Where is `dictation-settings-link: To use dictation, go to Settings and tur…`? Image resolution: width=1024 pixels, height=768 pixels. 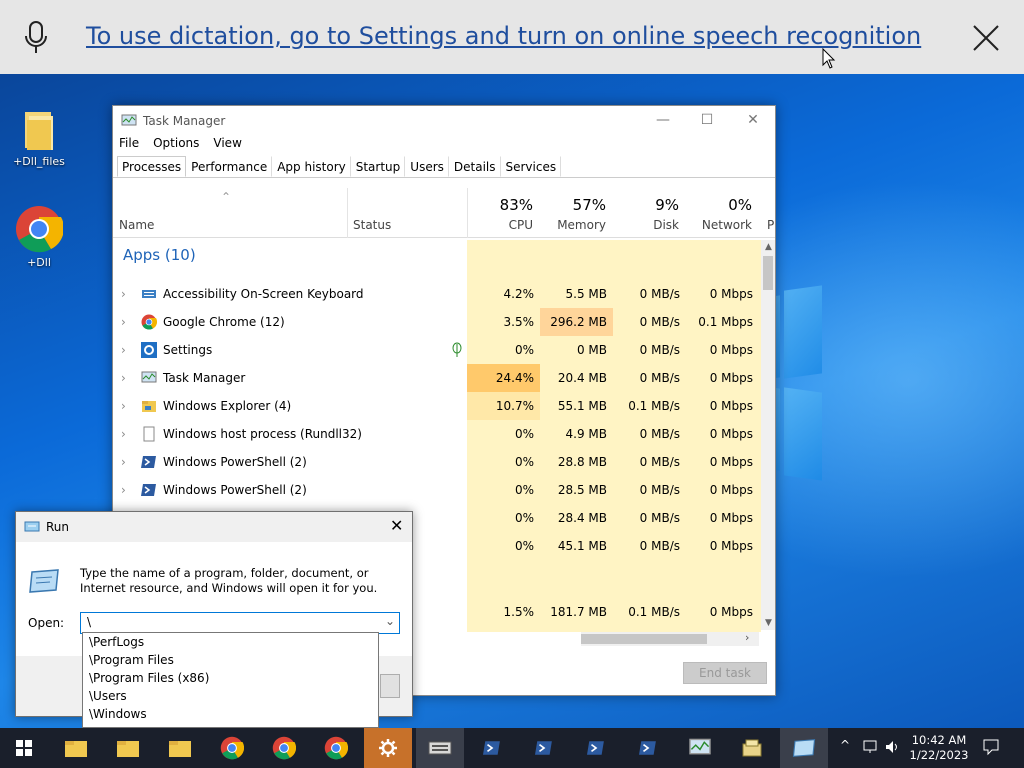
dictation-settings-link: To use dictation, go to Settings and tur… is located at coordinates (503, 36).